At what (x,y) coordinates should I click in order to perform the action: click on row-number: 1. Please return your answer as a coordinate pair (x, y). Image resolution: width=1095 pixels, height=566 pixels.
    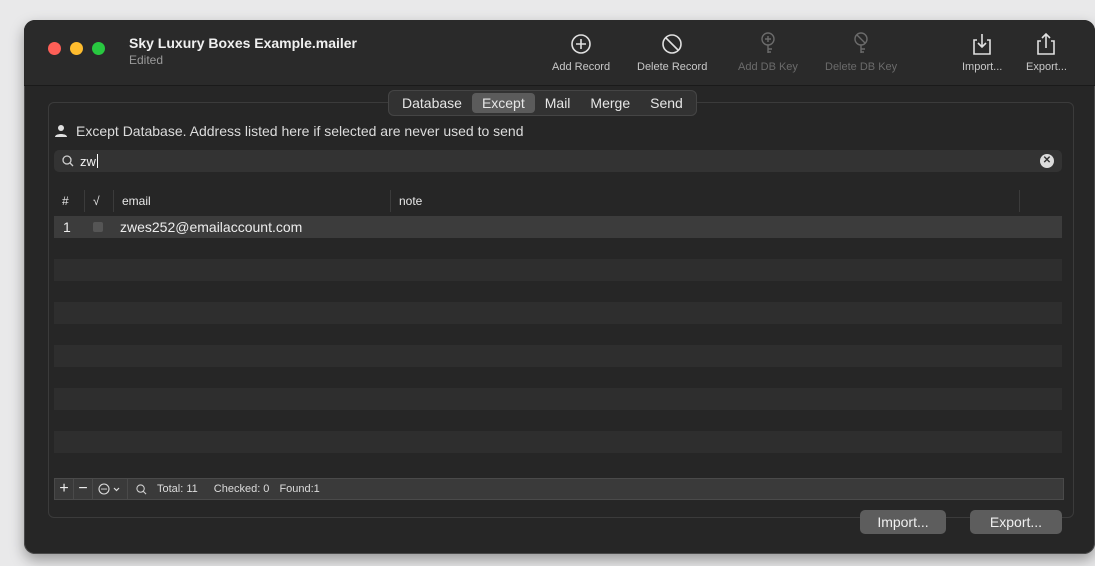
    Looking at the image, I should click on (67, 226).